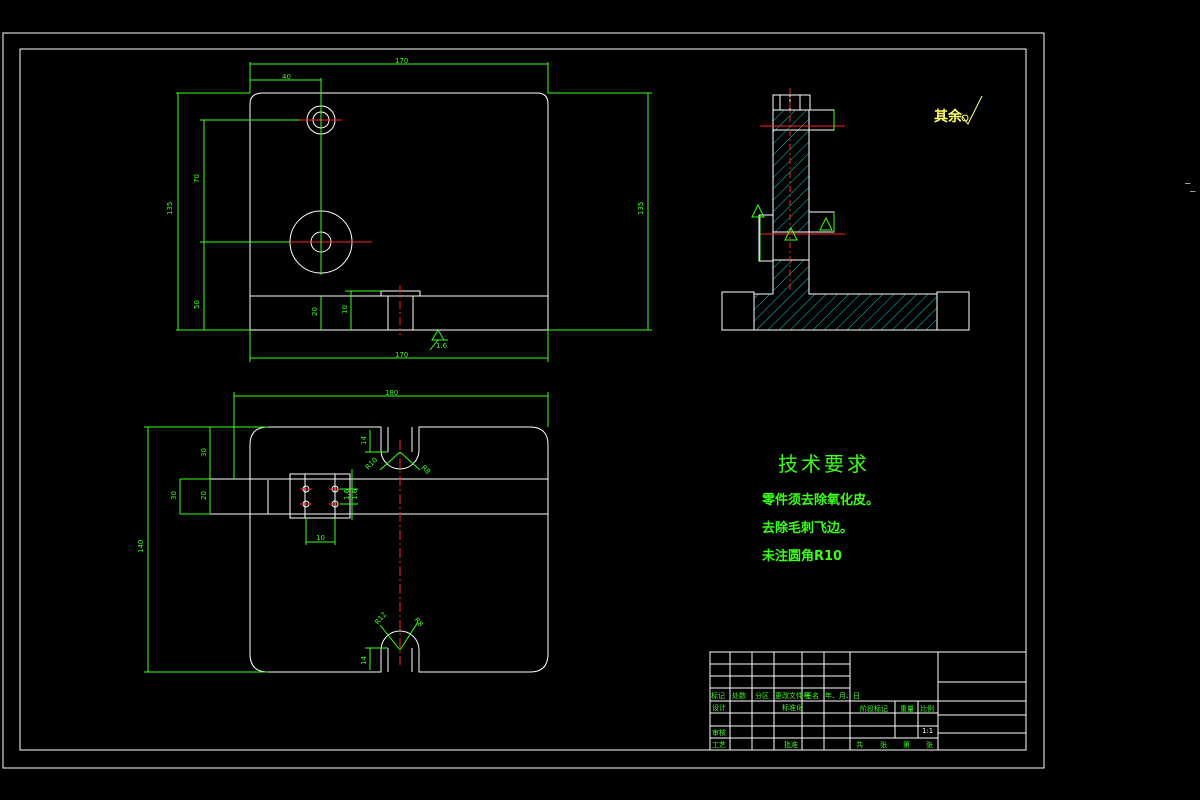 This screenshot has height=800, width=1200. Describe the element at coordinates (379, 549) in the screenshot. I see `bottom-view` at that location.